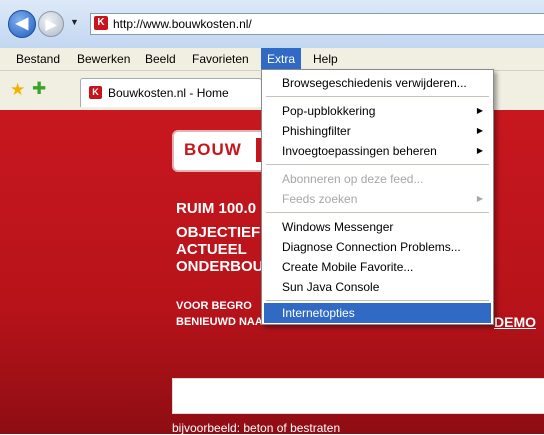 The width and height of the screenshot is (544, 435). I want to click on demo-link: DEMO, so click(515, 322).